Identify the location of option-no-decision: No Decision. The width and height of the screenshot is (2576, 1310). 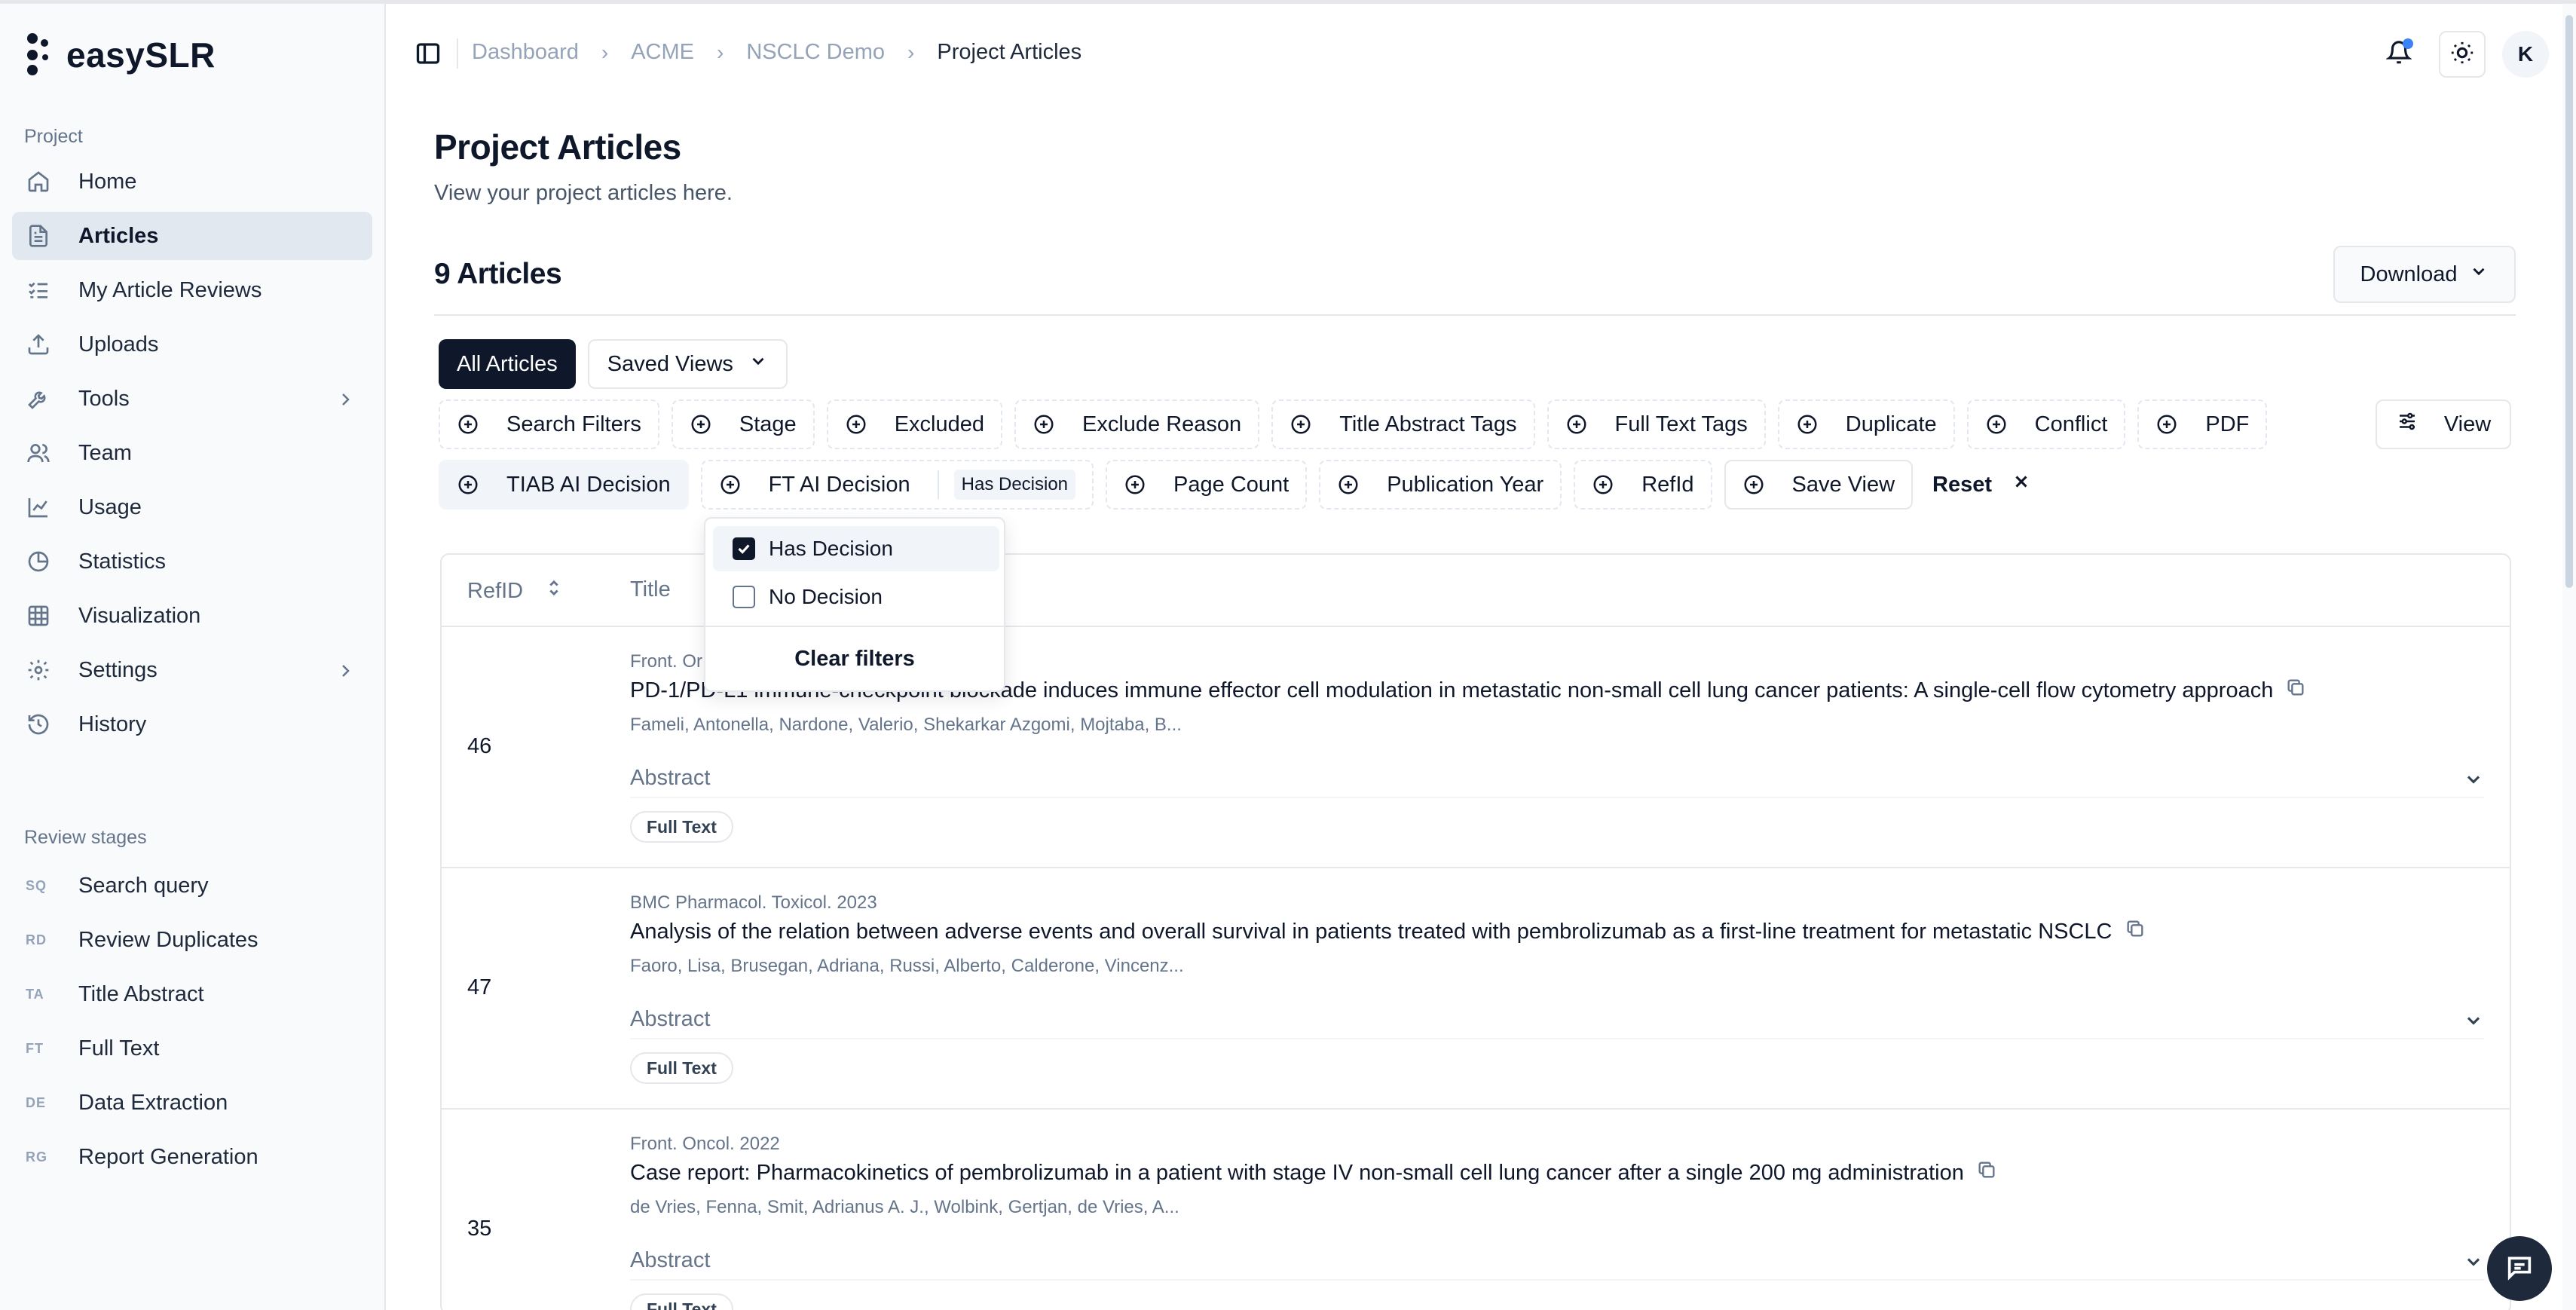
(856, 597).